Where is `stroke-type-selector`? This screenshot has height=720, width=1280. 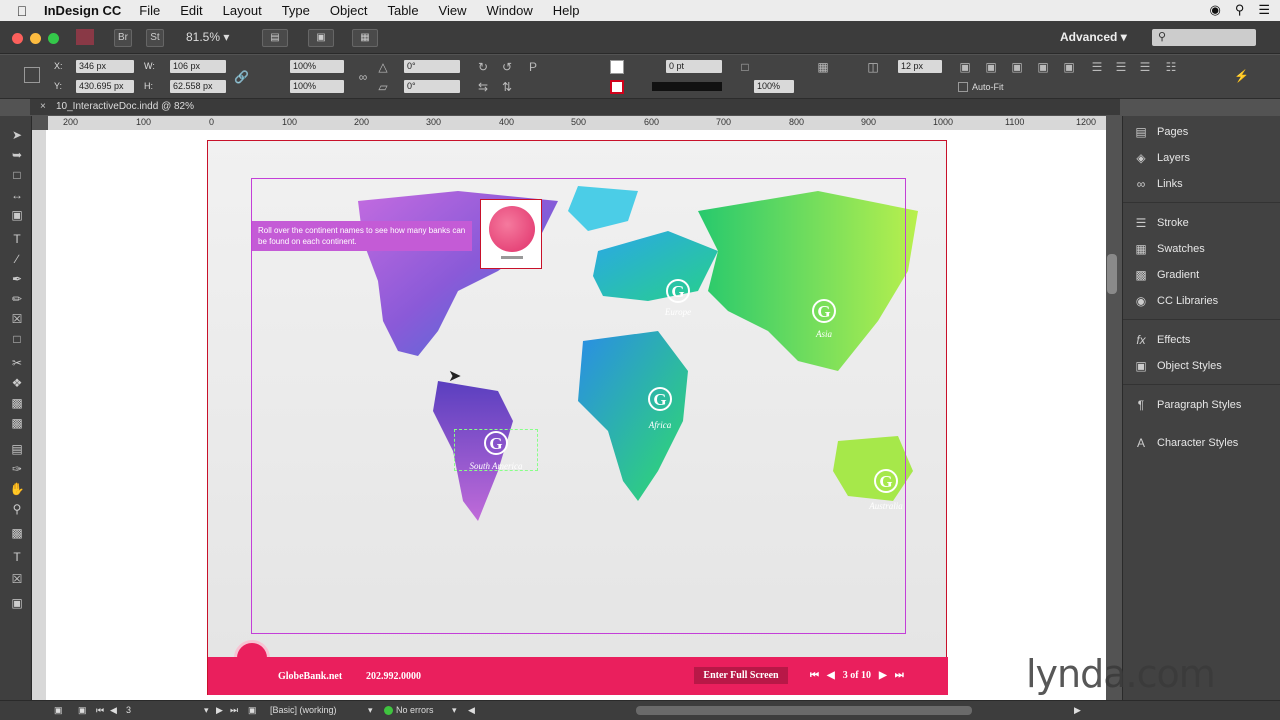 stroke-type-selector is located at coordinates (687, 86).